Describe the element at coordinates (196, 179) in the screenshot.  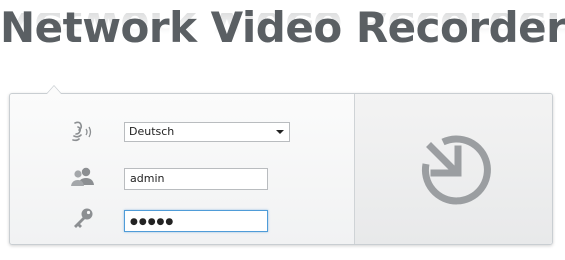
I see `username-input: admin` at that location.